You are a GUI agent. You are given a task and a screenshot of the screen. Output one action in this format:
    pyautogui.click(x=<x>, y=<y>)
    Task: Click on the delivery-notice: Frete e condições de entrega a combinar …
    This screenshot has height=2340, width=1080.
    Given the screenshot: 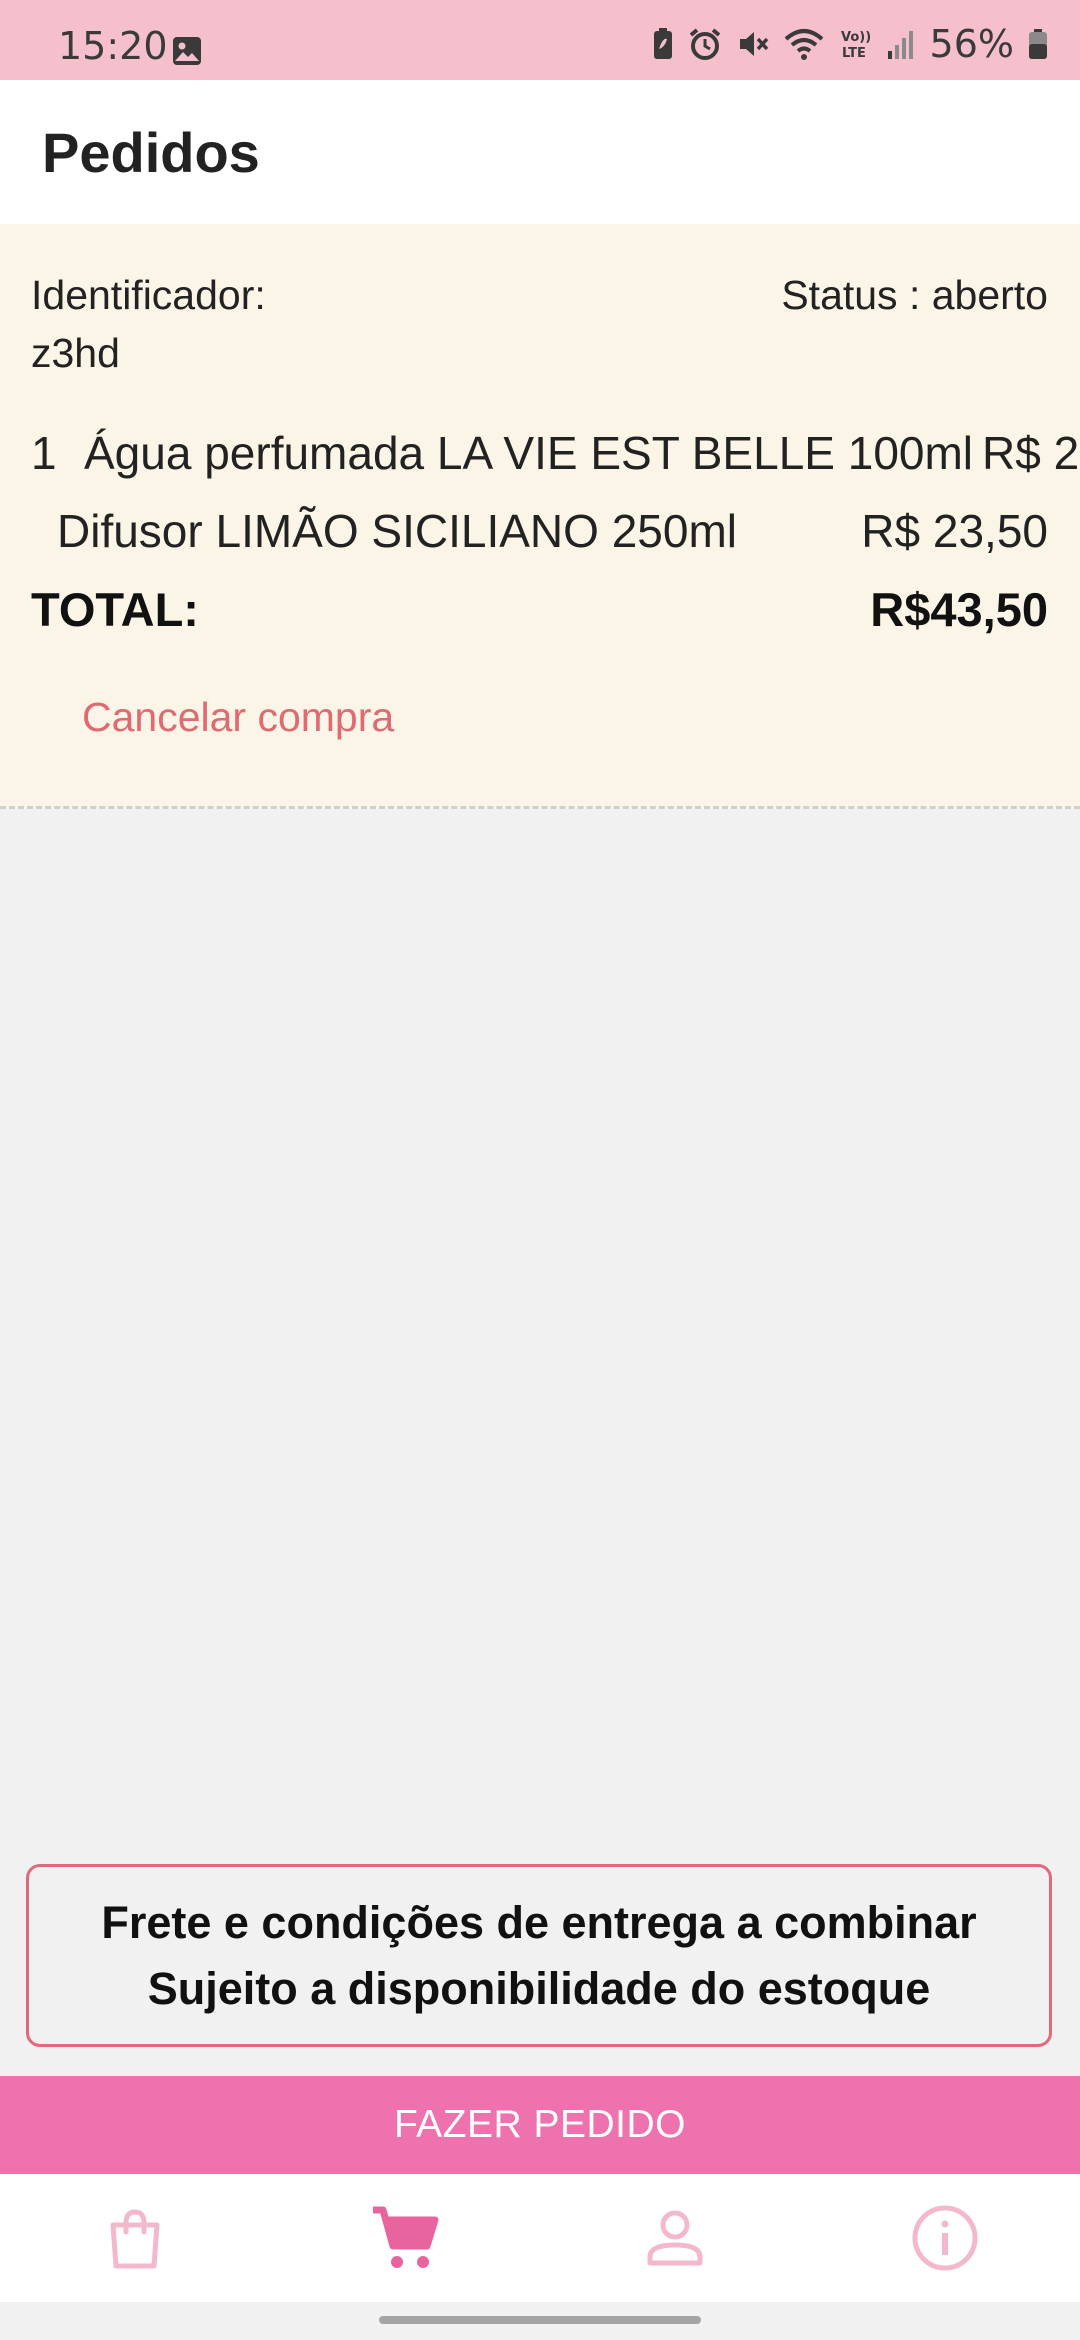 What is the action you would take?
    pyautogui.click(x=539, y=1955)
    